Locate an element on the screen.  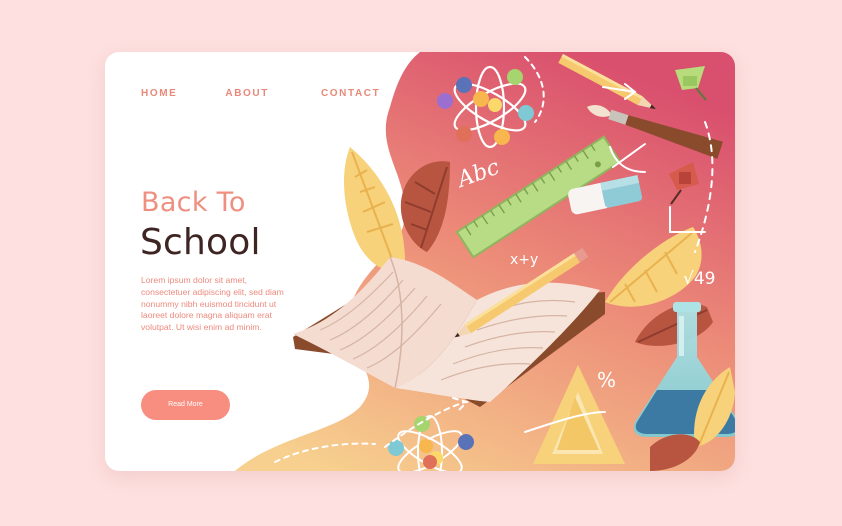
sqrt-text: √49 is located at coordinates (699, 279).